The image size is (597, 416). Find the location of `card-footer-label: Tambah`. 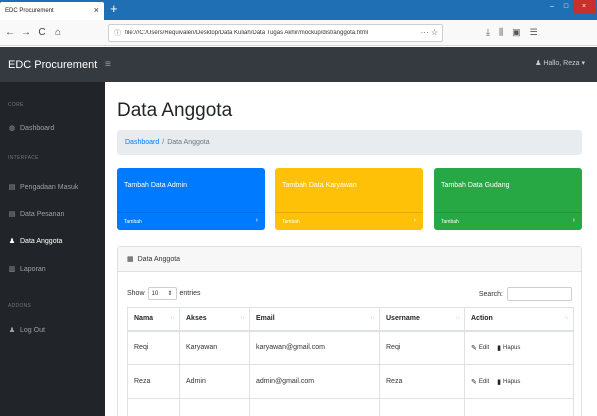

card-footer-label: Tambah is located at coordinates (133, 221).